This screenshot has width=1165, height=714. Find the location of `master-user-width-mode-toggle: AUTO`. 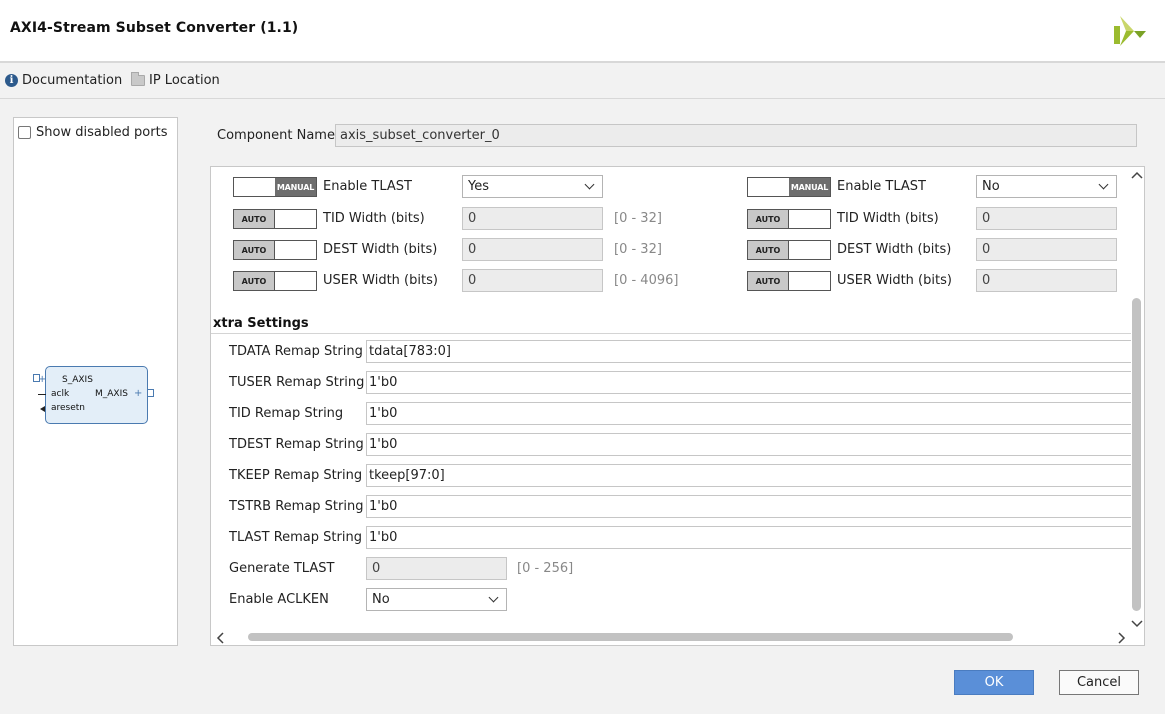

master-user-width-mode-toggle: AUTO is located at coordinates (789, 281).